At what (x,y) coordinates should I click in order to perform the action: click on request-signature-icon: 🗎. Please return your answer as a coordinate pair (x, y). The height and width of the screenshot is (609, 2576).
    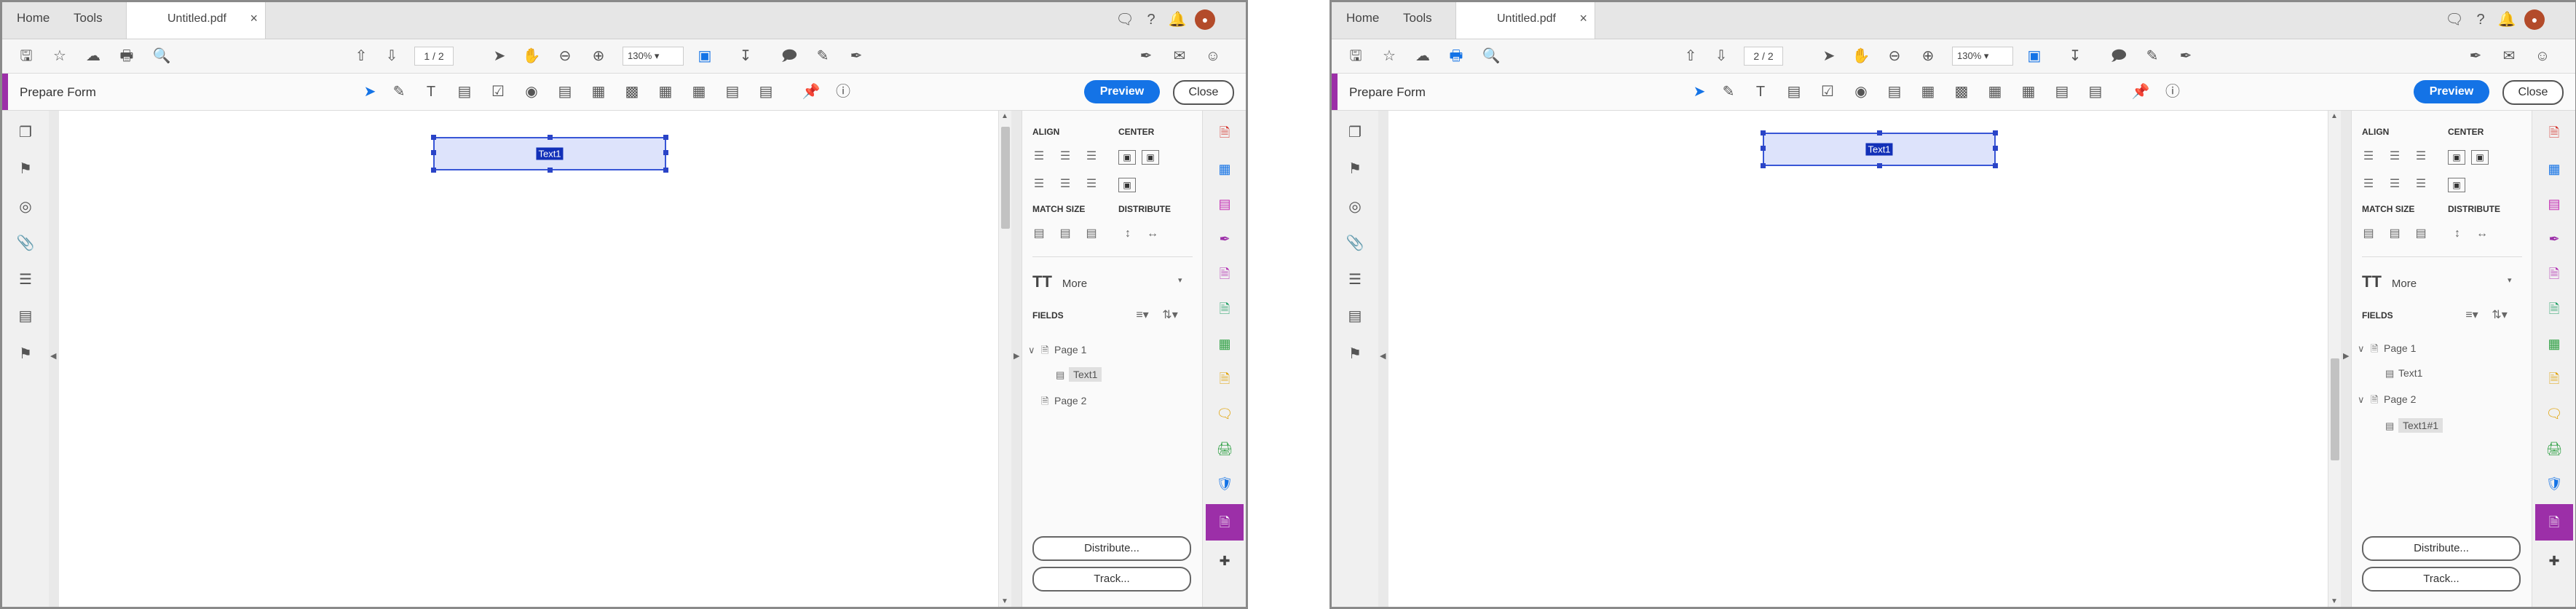
    Looking at the image, I should click on (2554, 274).